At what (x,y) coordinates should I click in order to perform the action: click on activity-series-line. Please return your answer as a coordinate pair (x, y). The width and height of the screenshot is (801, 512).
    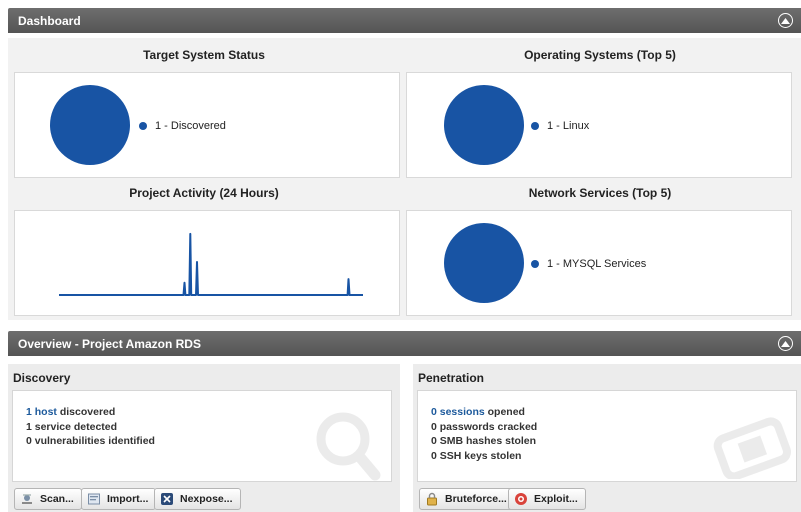
    Looking at the image, I should click on (211, 264).